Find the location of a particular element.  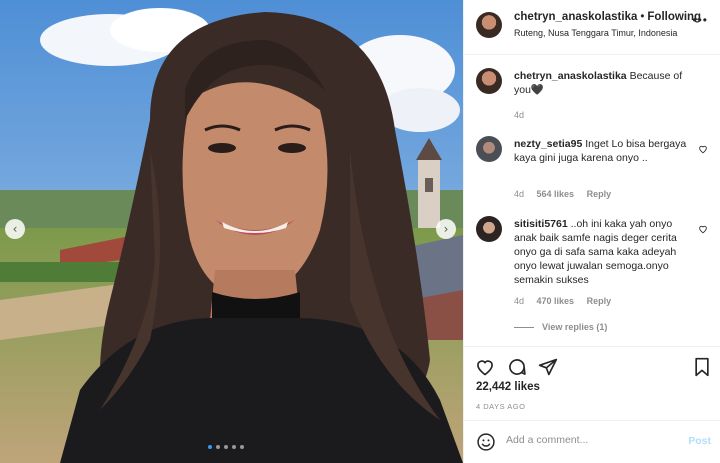

comment-input is located at coordinates (591, 440).